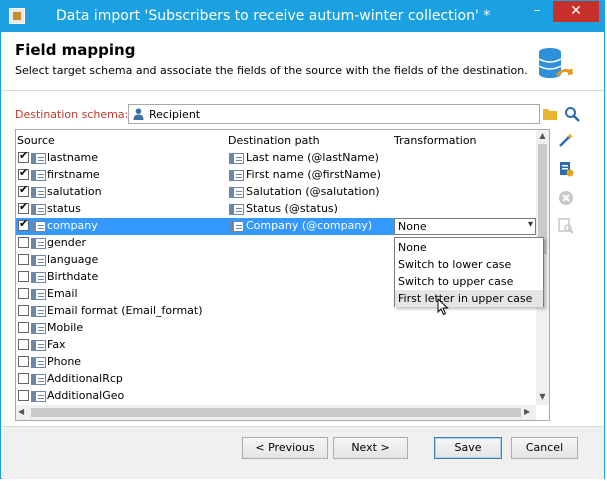  I want to click on source-field-name: AdditionalRcp, so click(85, 378).